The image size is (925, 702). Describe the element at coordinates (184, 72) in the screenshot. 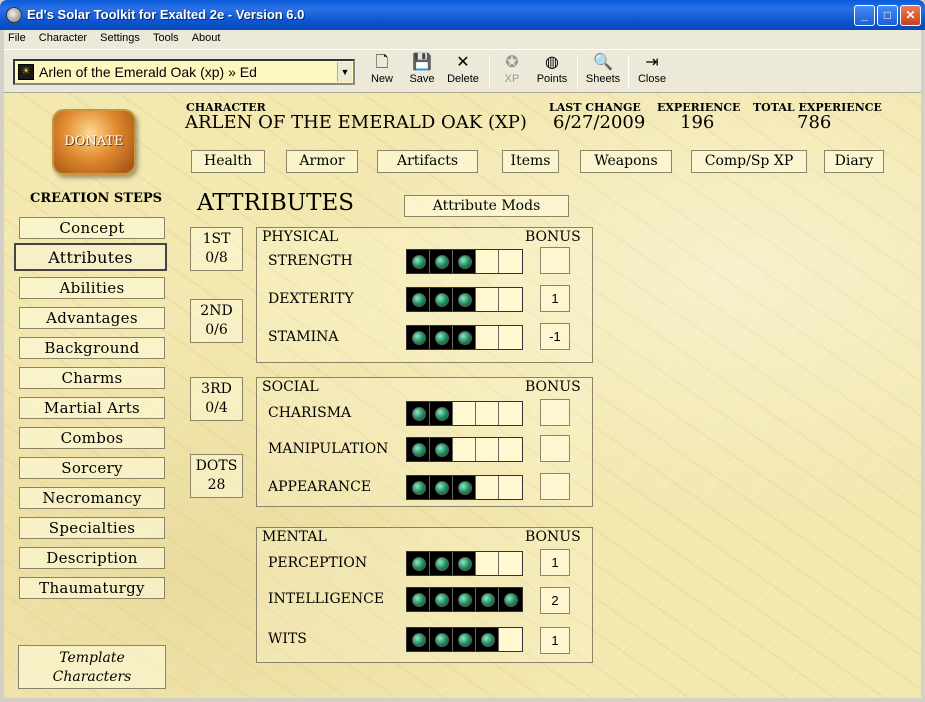

I see `character-select: ☀ Arlen of the Emerald Oak (xp) » Ed ▼` at that location.